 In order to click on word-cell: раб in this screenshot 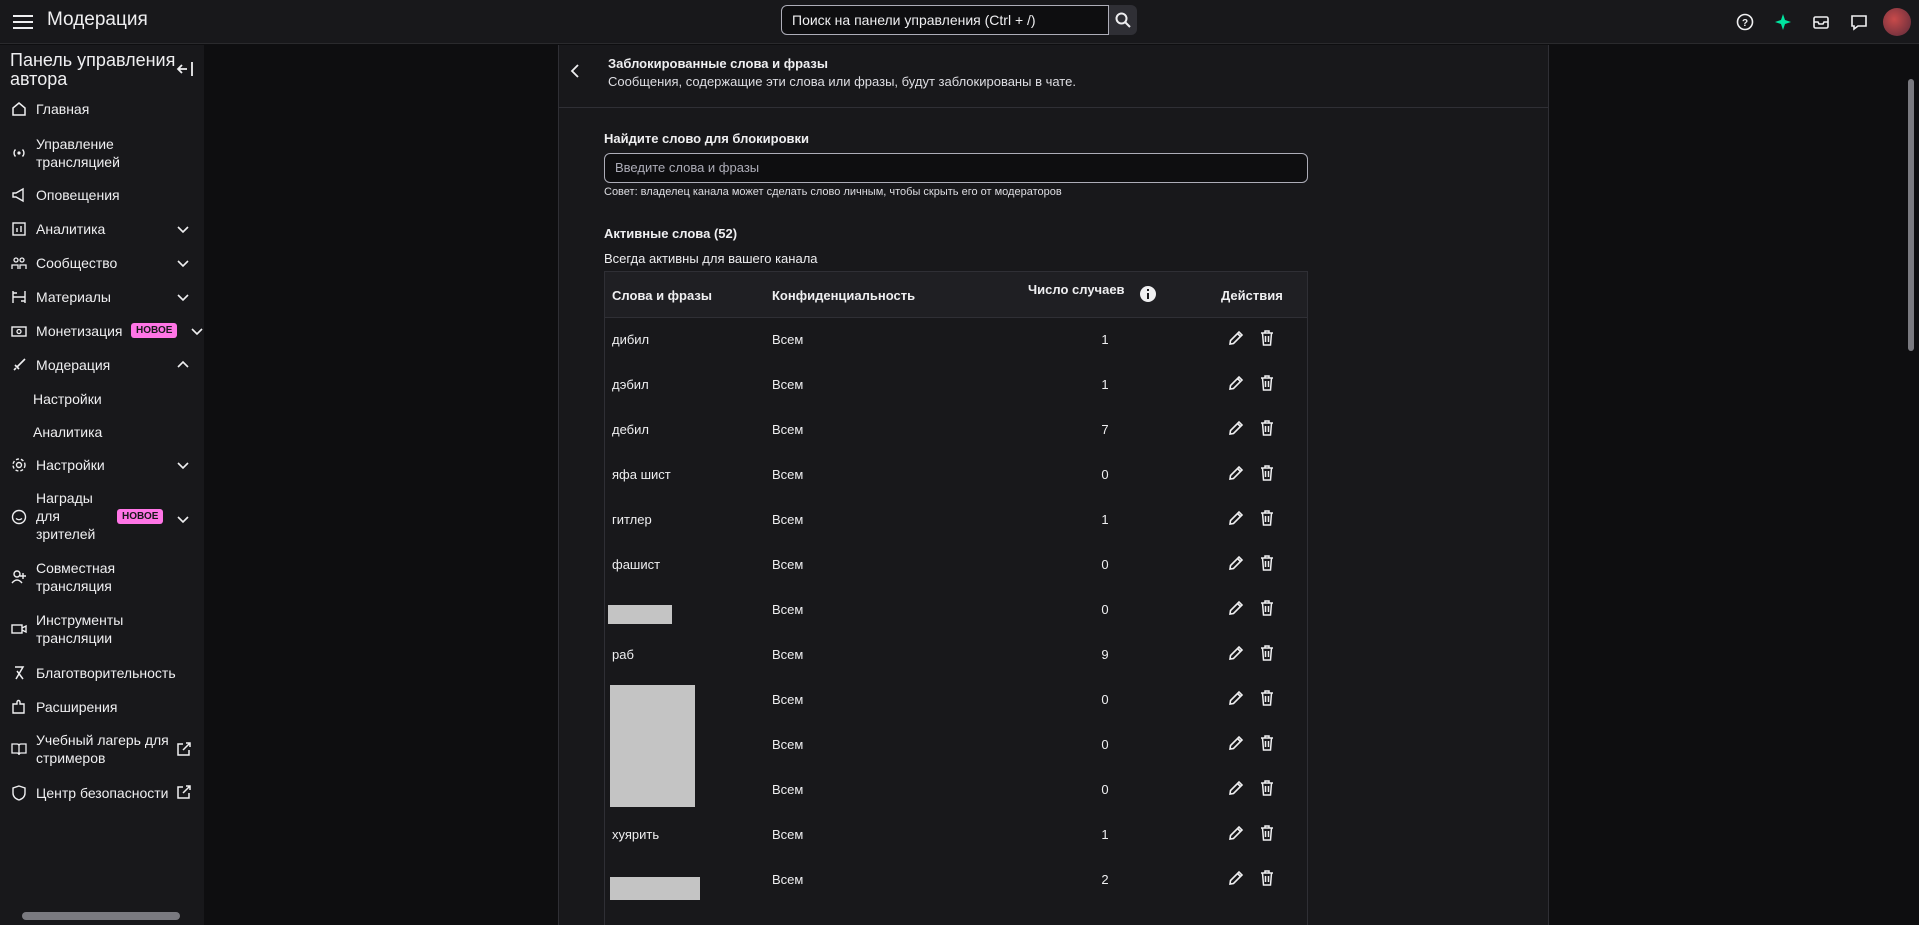, I will do `click(623, 654)`.